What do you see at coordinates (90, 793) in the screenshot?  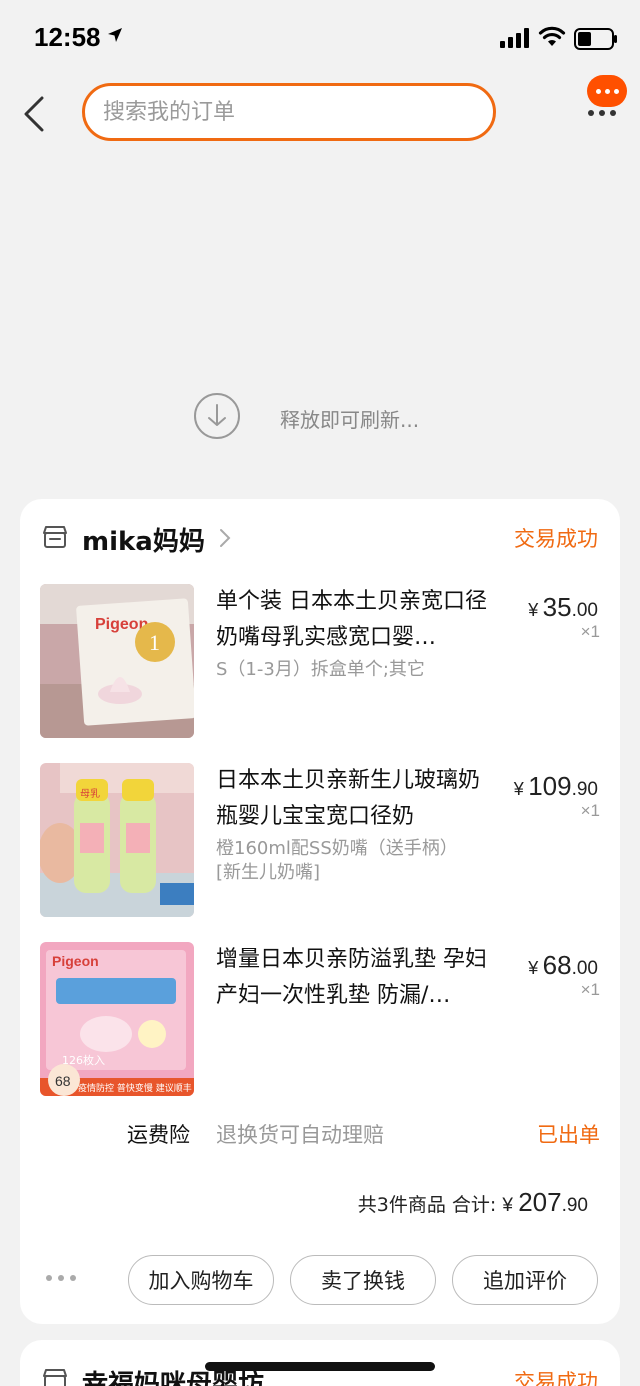 I see `bottle-label: 母乳` at bounding box center [90, 793].